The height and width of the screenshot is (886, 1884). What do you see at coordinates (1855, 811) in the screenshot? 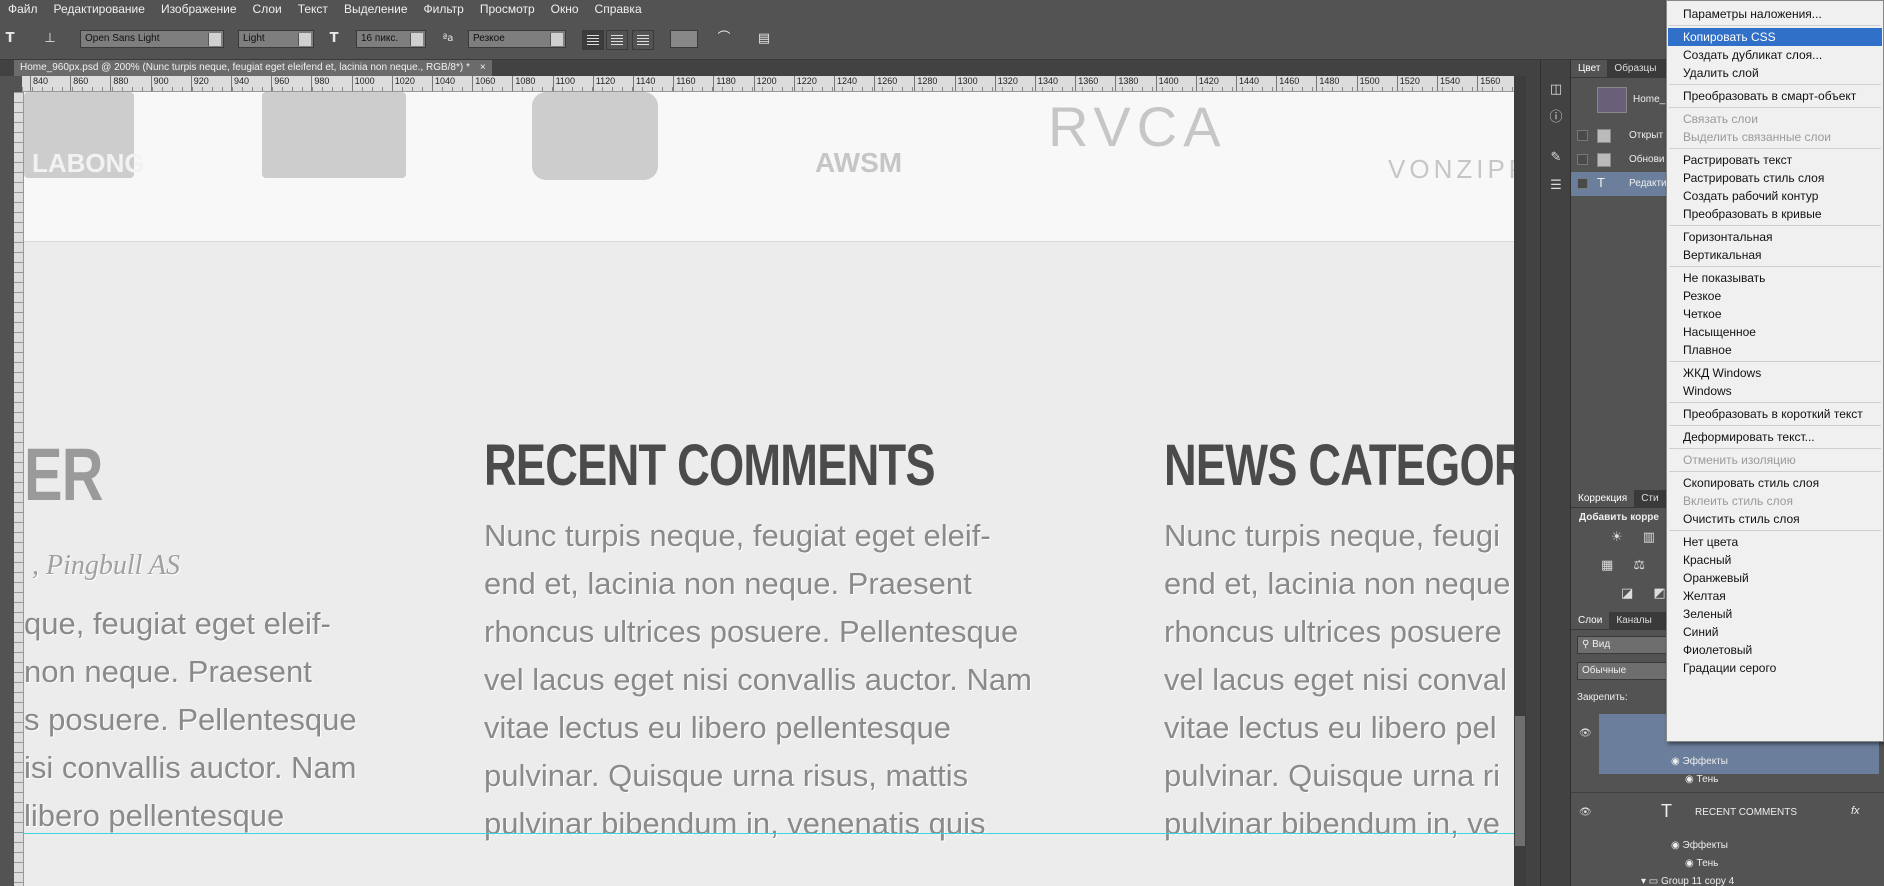
I see `fx-icon: fx` at bounding box center [1855, 811].